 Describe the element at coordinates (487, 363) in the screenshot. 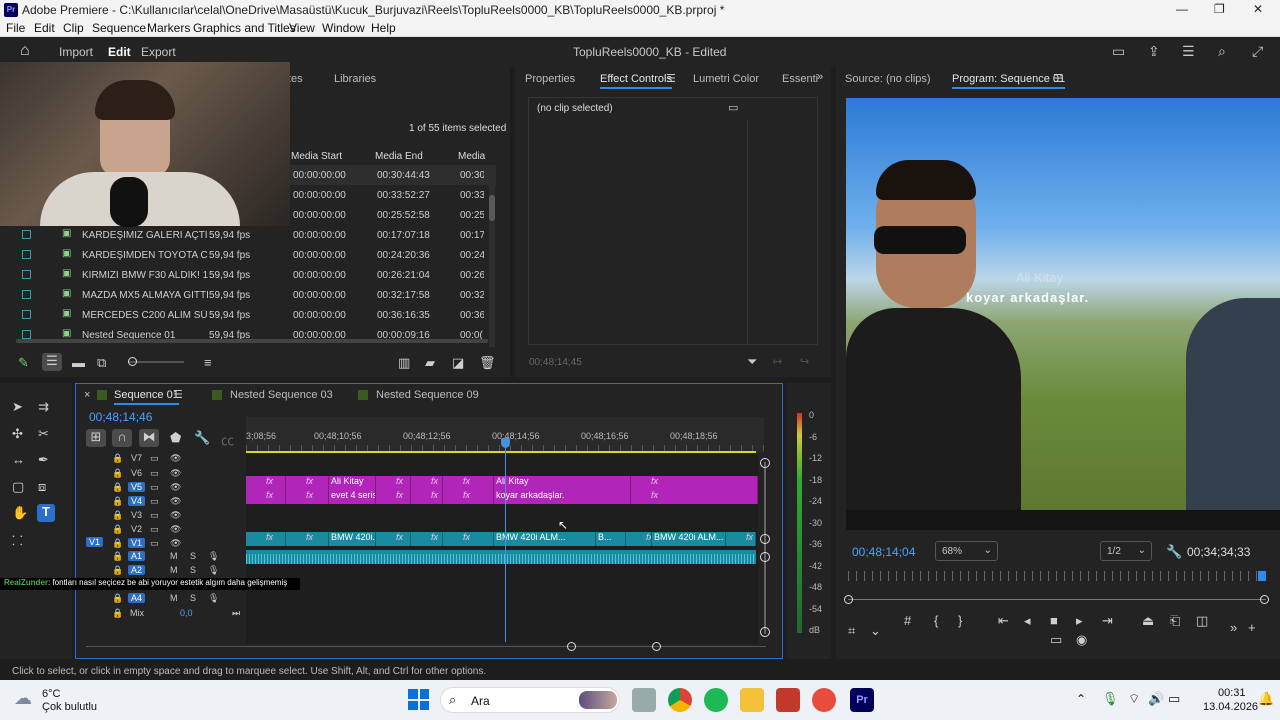

I see `trash-icon: 🗑` at that location.